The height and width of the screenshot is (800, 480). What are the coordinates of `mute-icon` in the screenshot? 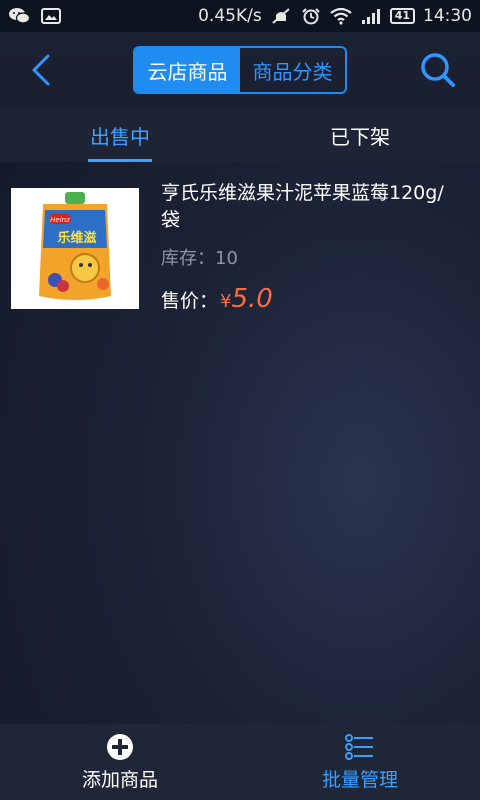 It's located at (281, 16).